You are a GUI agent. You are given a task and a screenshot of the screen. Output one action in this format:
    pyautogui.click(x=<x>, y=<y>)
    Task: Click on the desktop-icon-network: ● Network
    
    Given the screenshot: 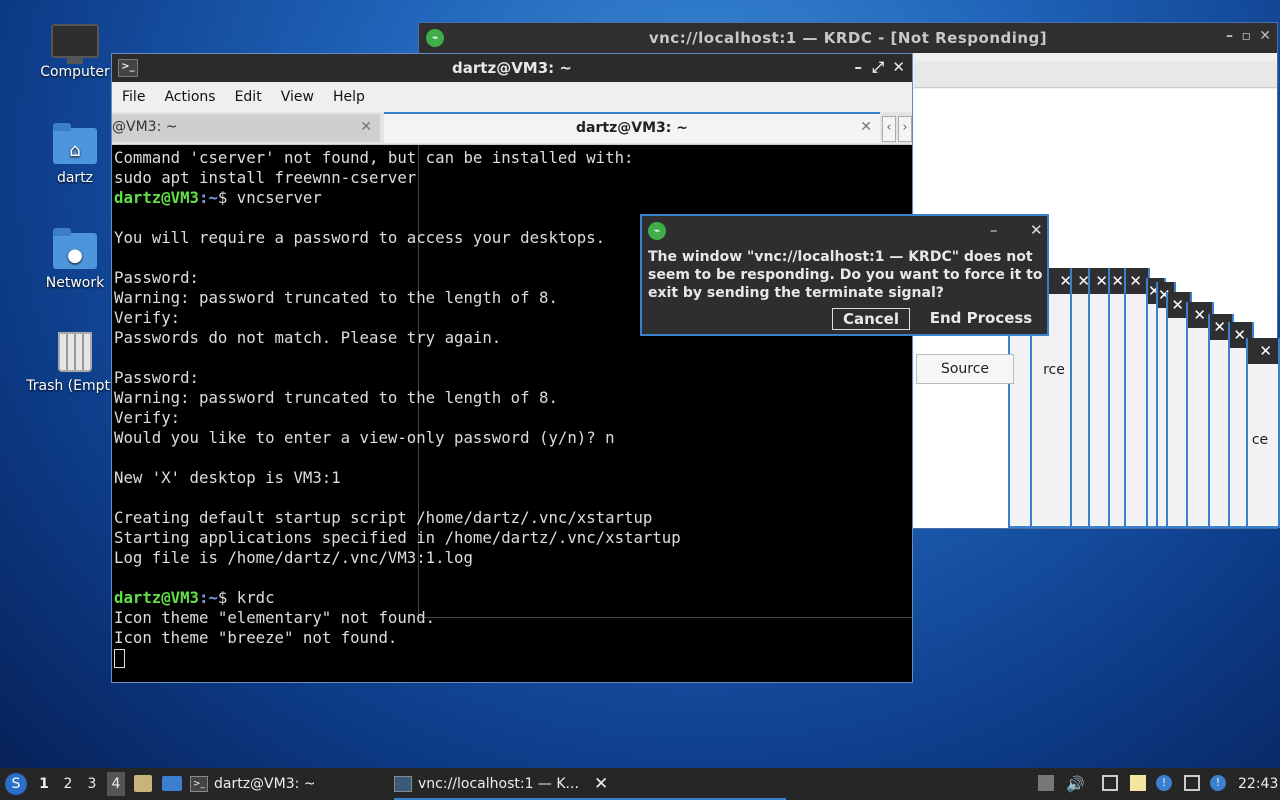 What is the action you would take?
    pyautogui.click(x=75, y=259)
    